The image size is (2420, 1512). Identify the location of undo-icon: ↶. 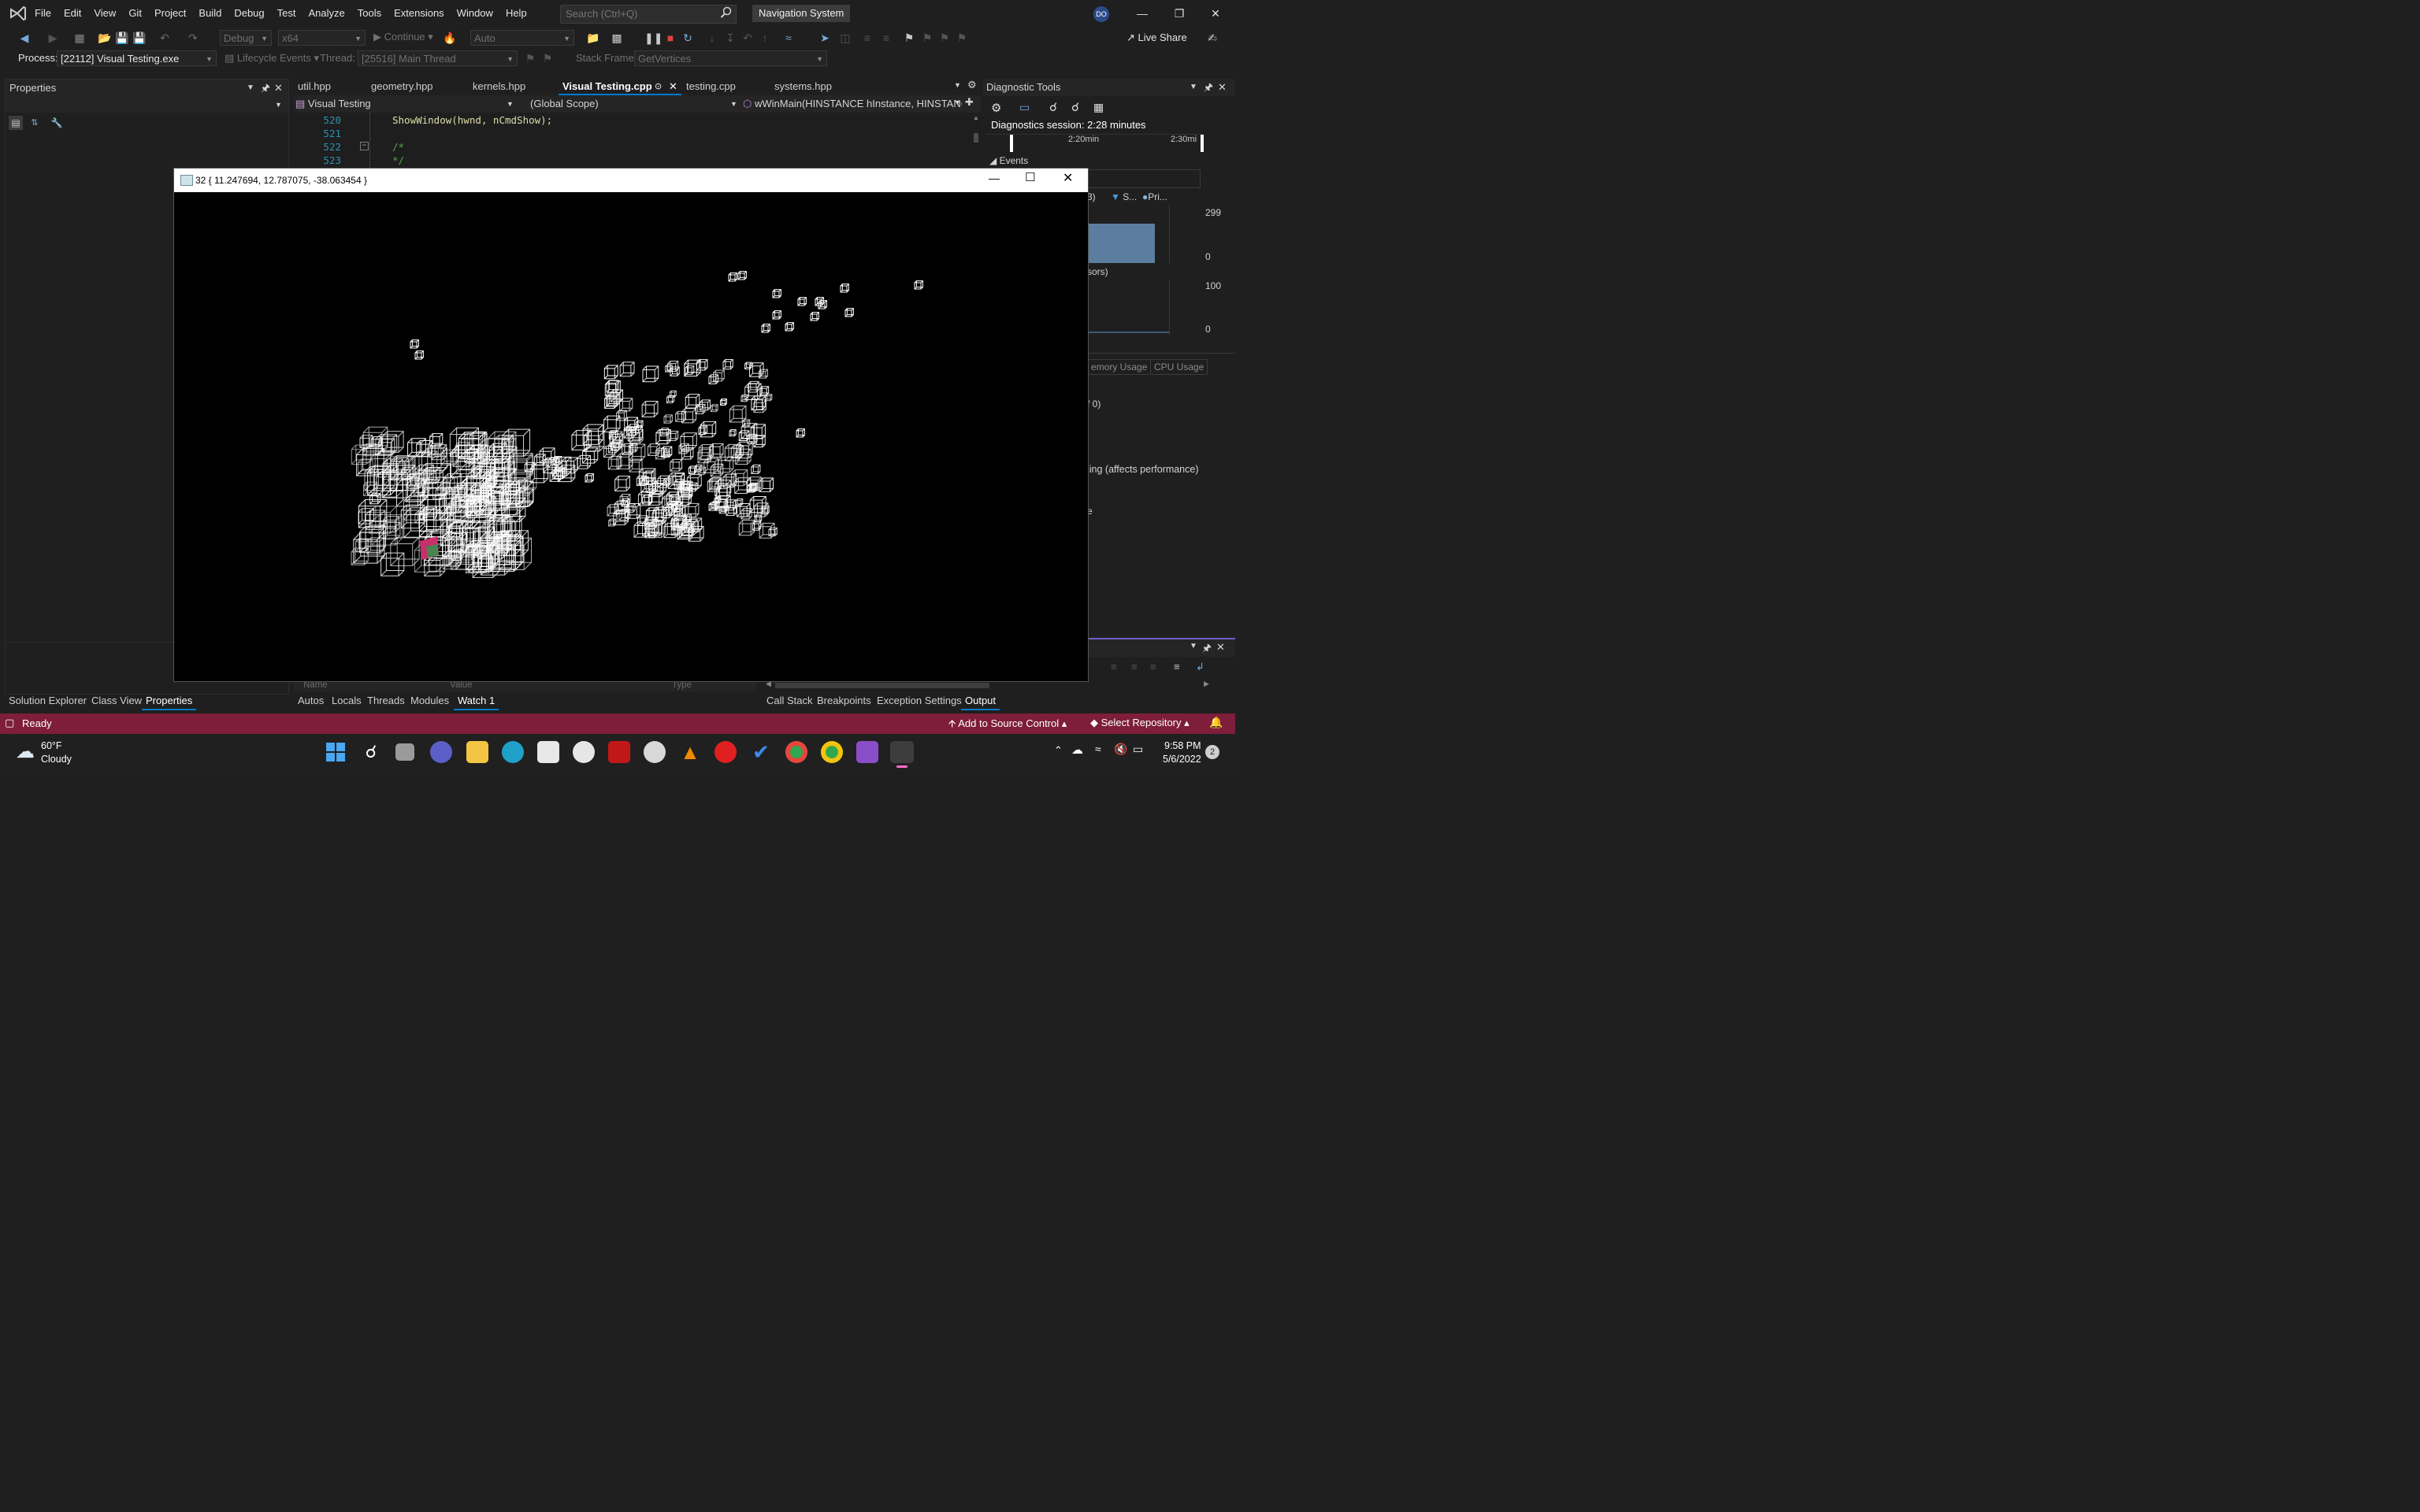
(165, 38).